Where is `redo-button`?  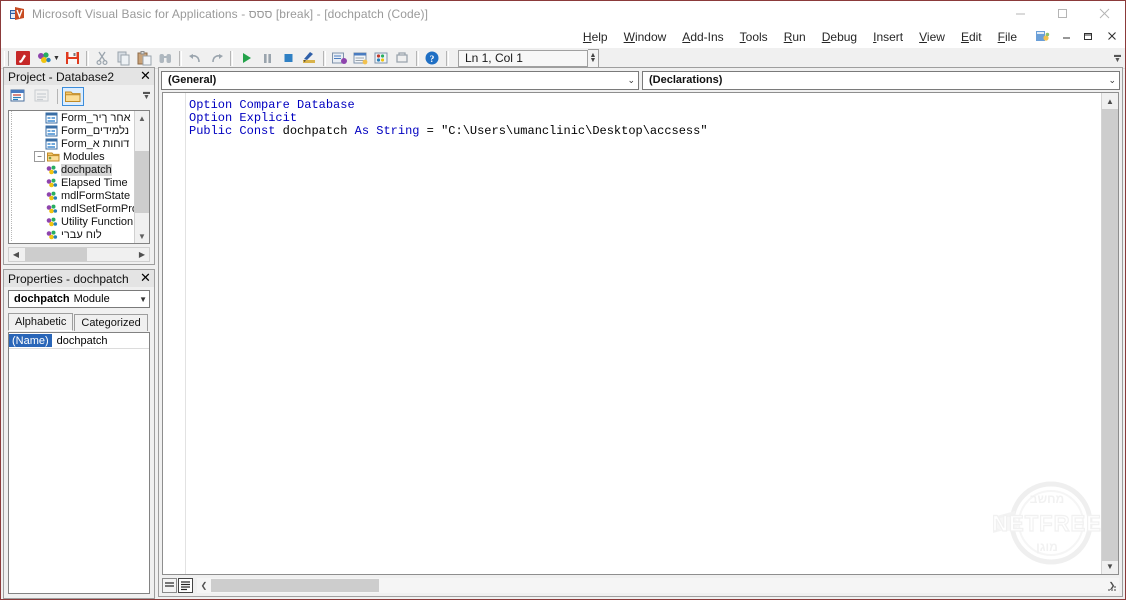
redo-button is located at coordinates (216, 58).